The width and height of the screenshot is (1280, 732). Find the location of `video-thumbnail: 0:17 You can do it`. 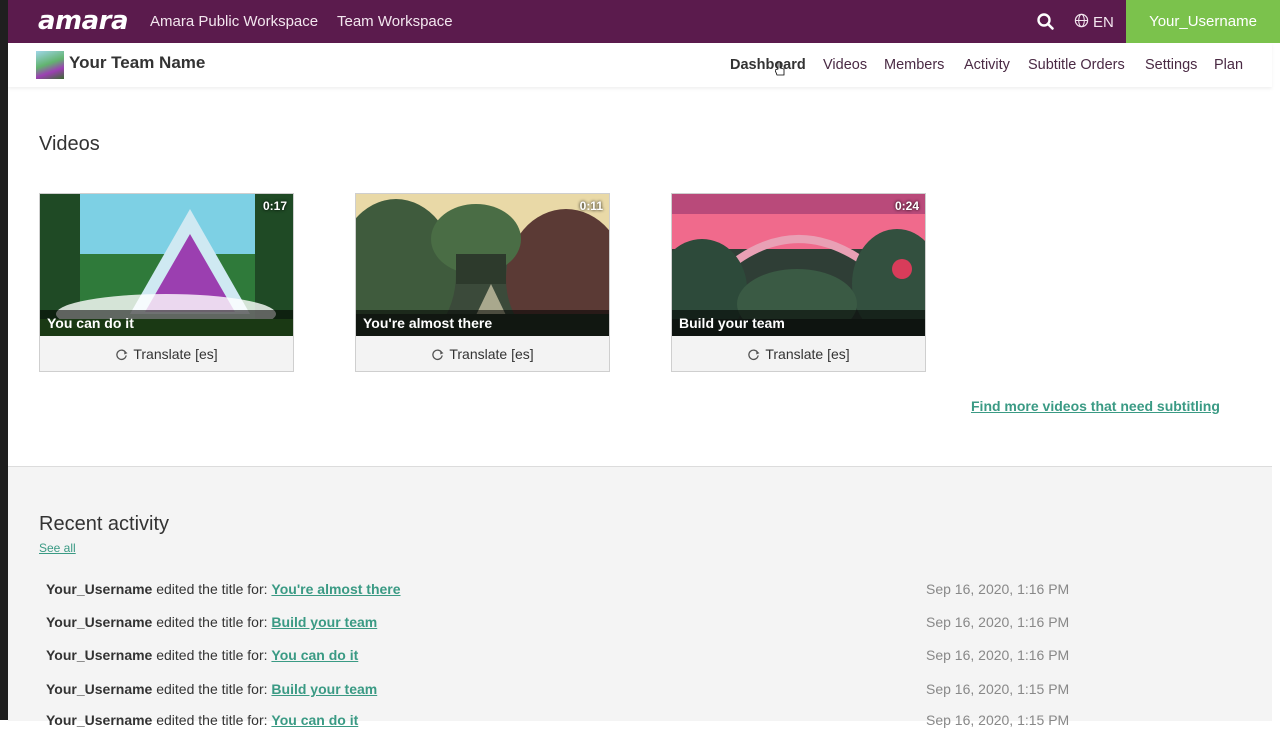

video-thumbnail: 0:17 You can do it is located at coordinates (166, 265).